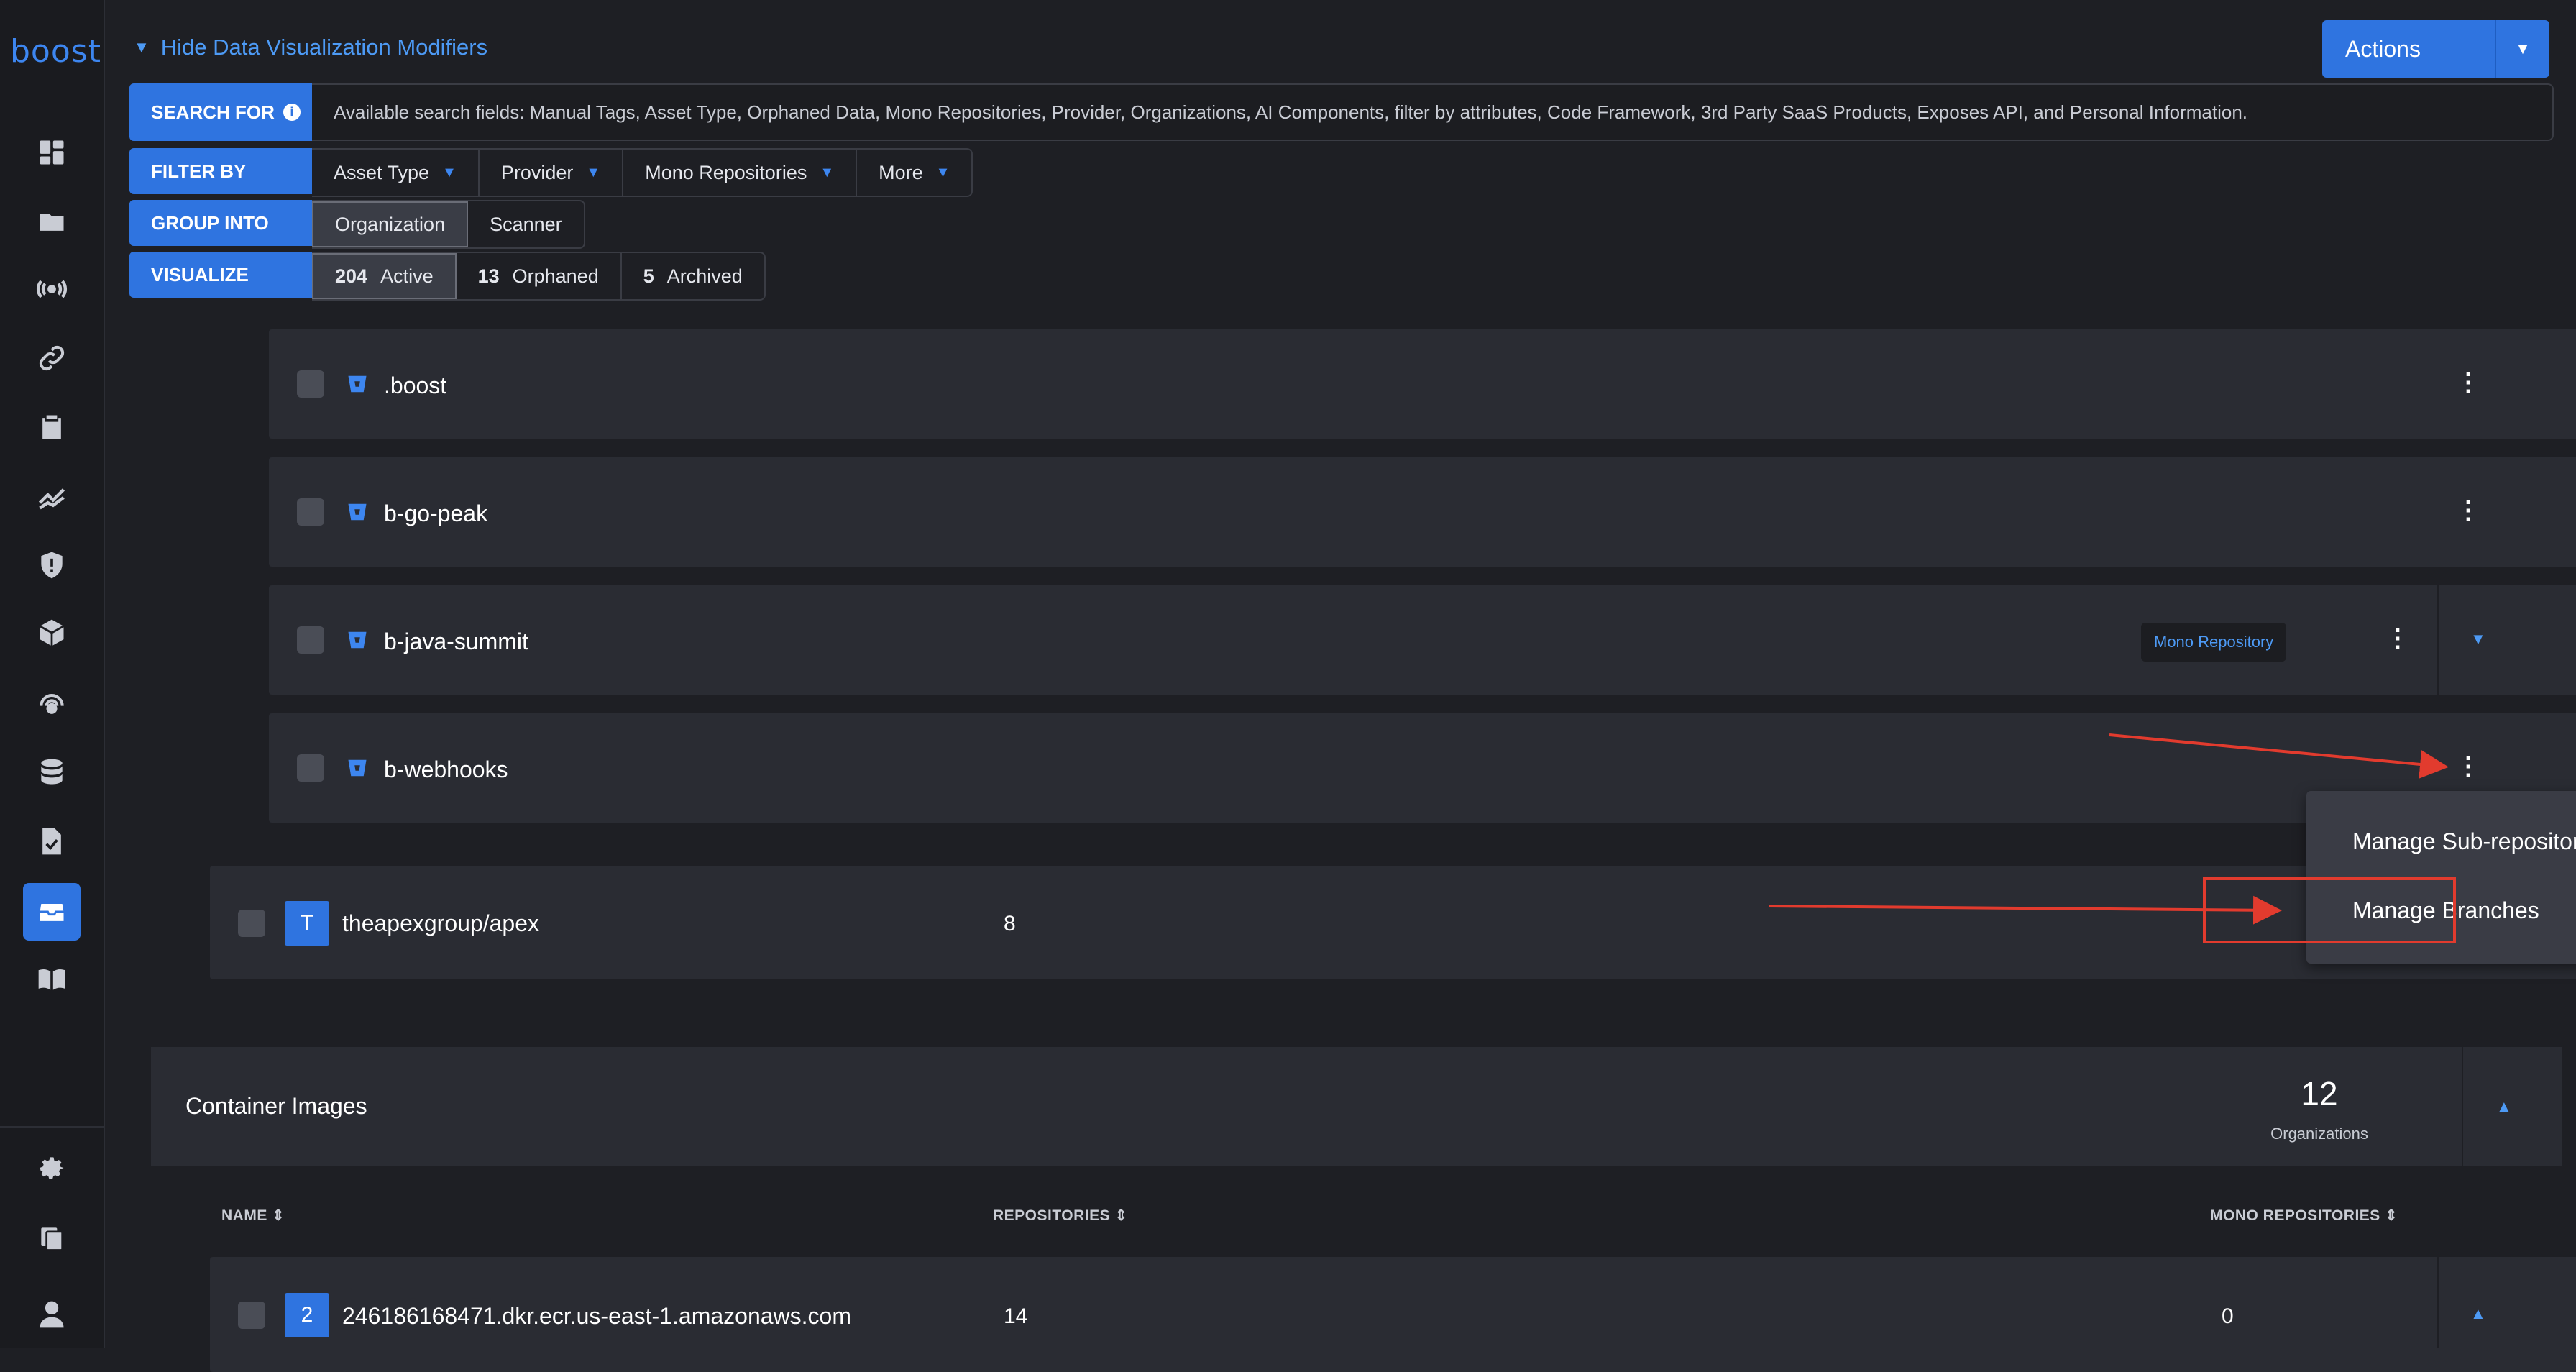  Describe the element at coordinates (51, 152) in the screenshot. I see `dashboard-icon` at that location.